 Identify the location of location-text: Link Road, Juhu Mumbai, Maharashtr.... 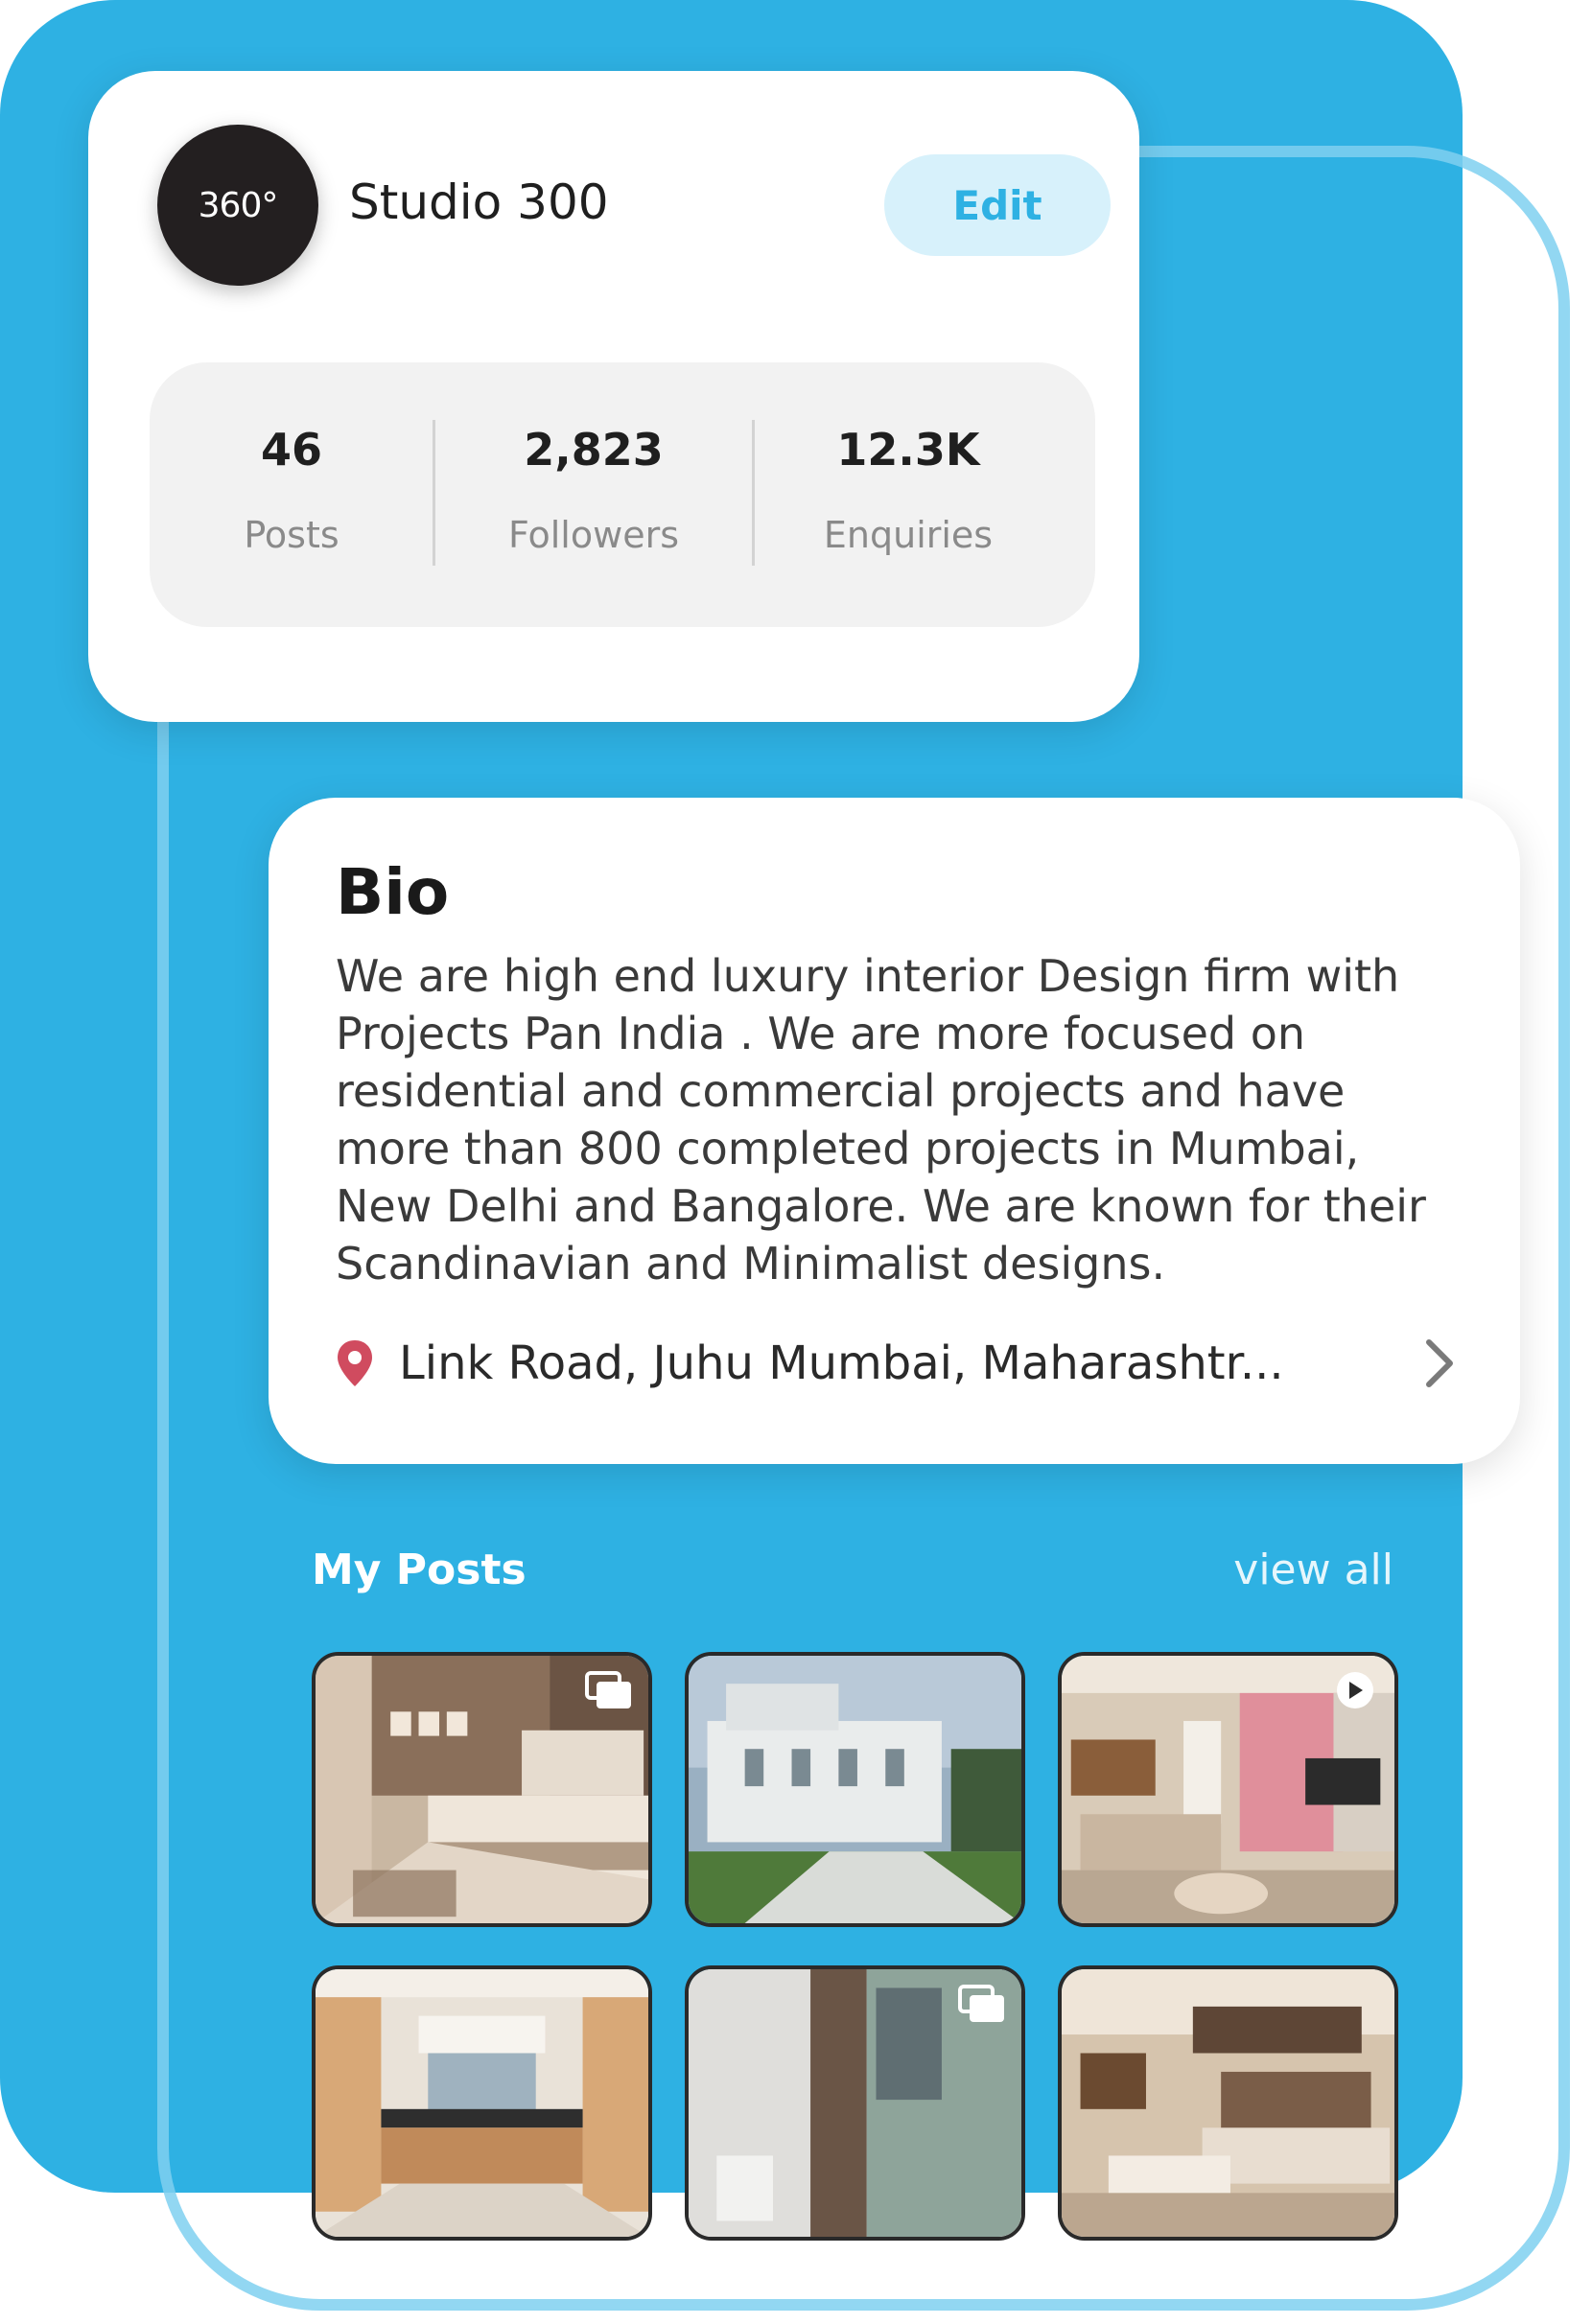
(841, 1363).